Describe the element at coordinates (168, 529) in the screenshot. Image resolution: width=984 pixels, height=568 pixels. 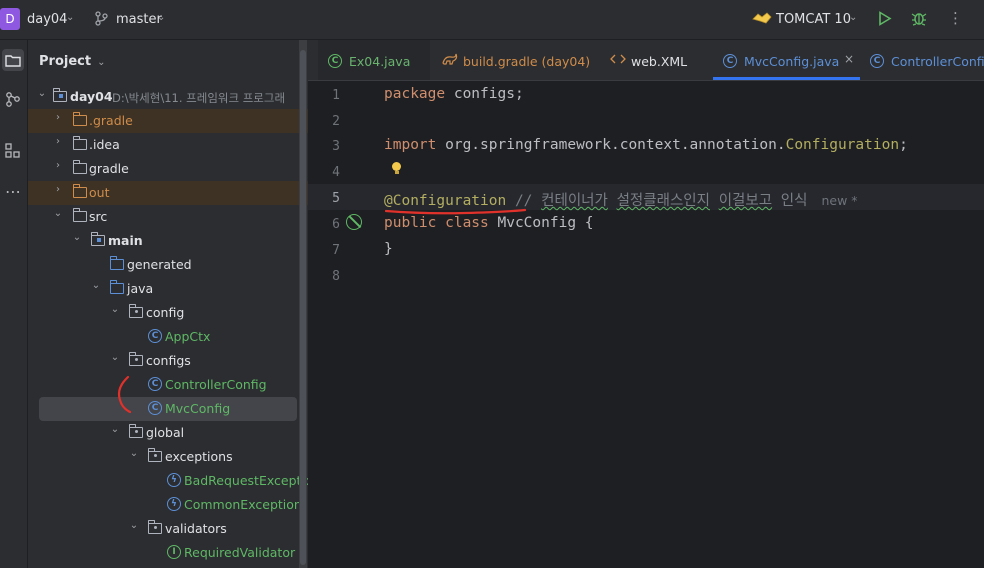
I see `tree-item-validators: ⌄ validators` at that location.